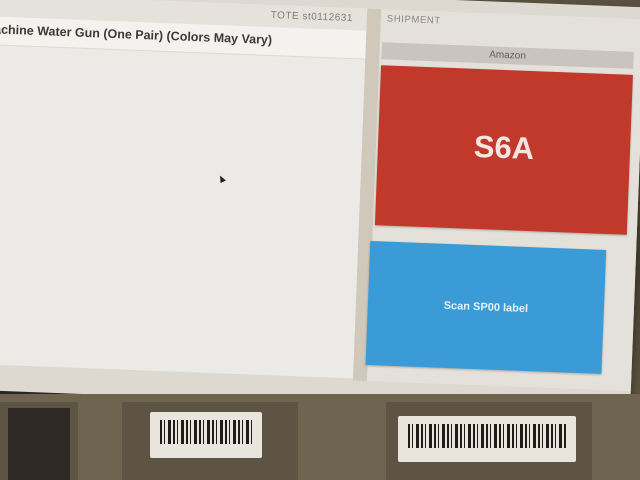 The image size is (640, 480). I want to click on scan-label-tile: Scan SP00 label, so click(486, 307).